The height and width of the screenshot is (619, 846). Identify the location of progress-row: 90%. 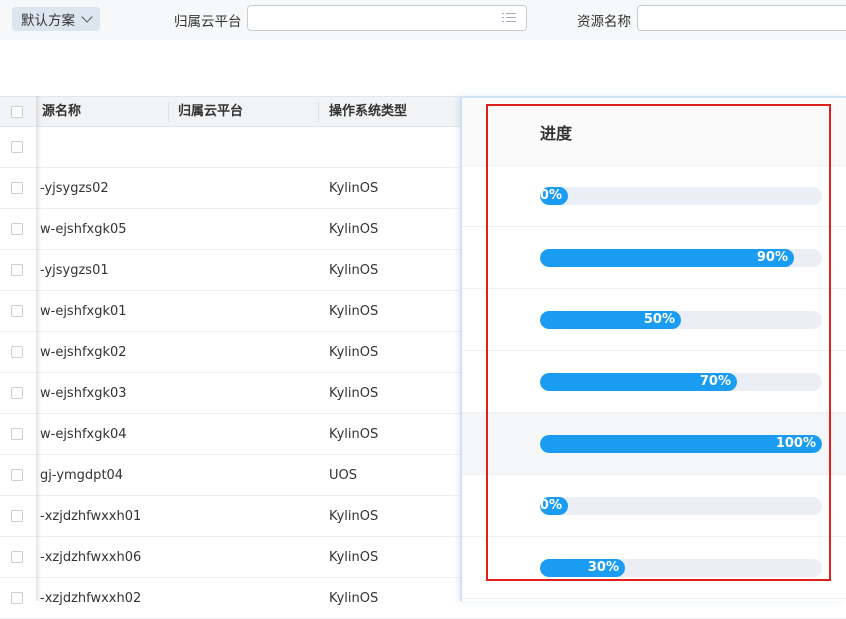
(654, 258).